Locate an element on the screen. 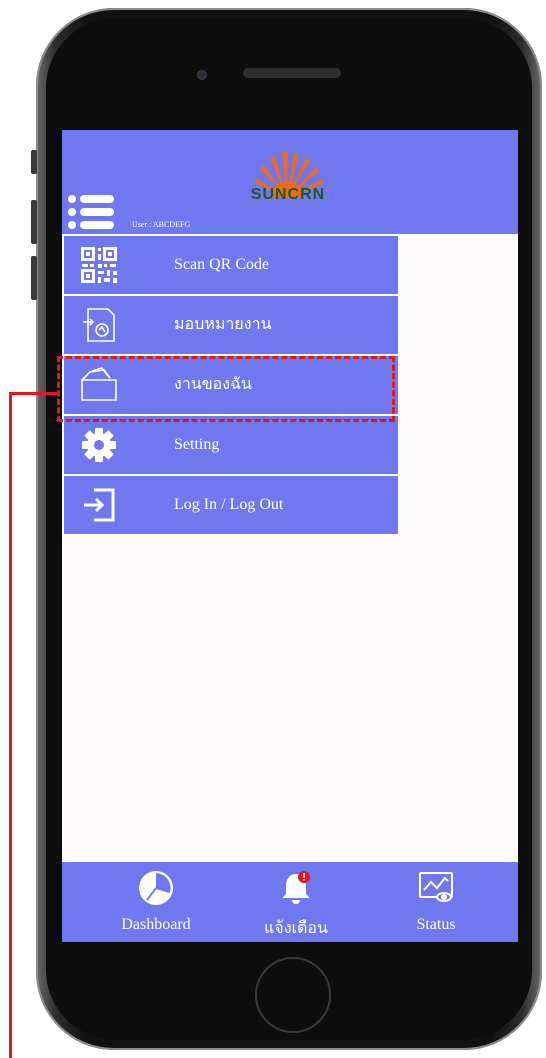 This screenshot has height=1058, width=546. menu-item-label: Log In / Log Out is located at coordinates (229, 504).